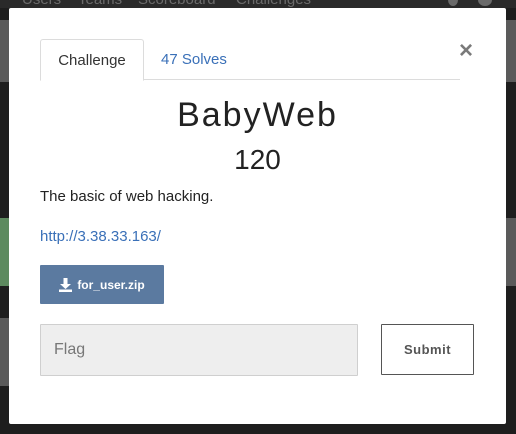  What do you see at coordinates (41, 4) in the screenshot?
I see `bg-nav-users: Users` at bounding box center [41, 4].